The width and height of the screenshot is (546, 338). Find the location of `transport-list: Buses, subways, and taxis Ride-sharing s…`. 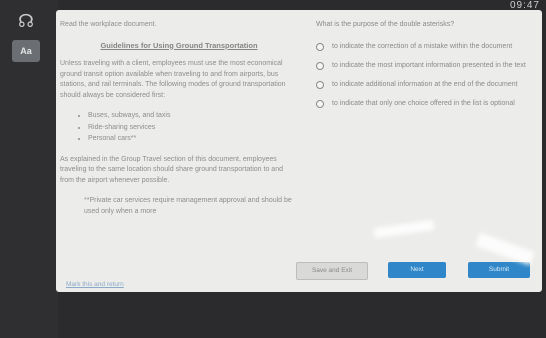

transport-list: Buses, subways, and taxis Ride-sharing s… is located at coordinates (193, 128).